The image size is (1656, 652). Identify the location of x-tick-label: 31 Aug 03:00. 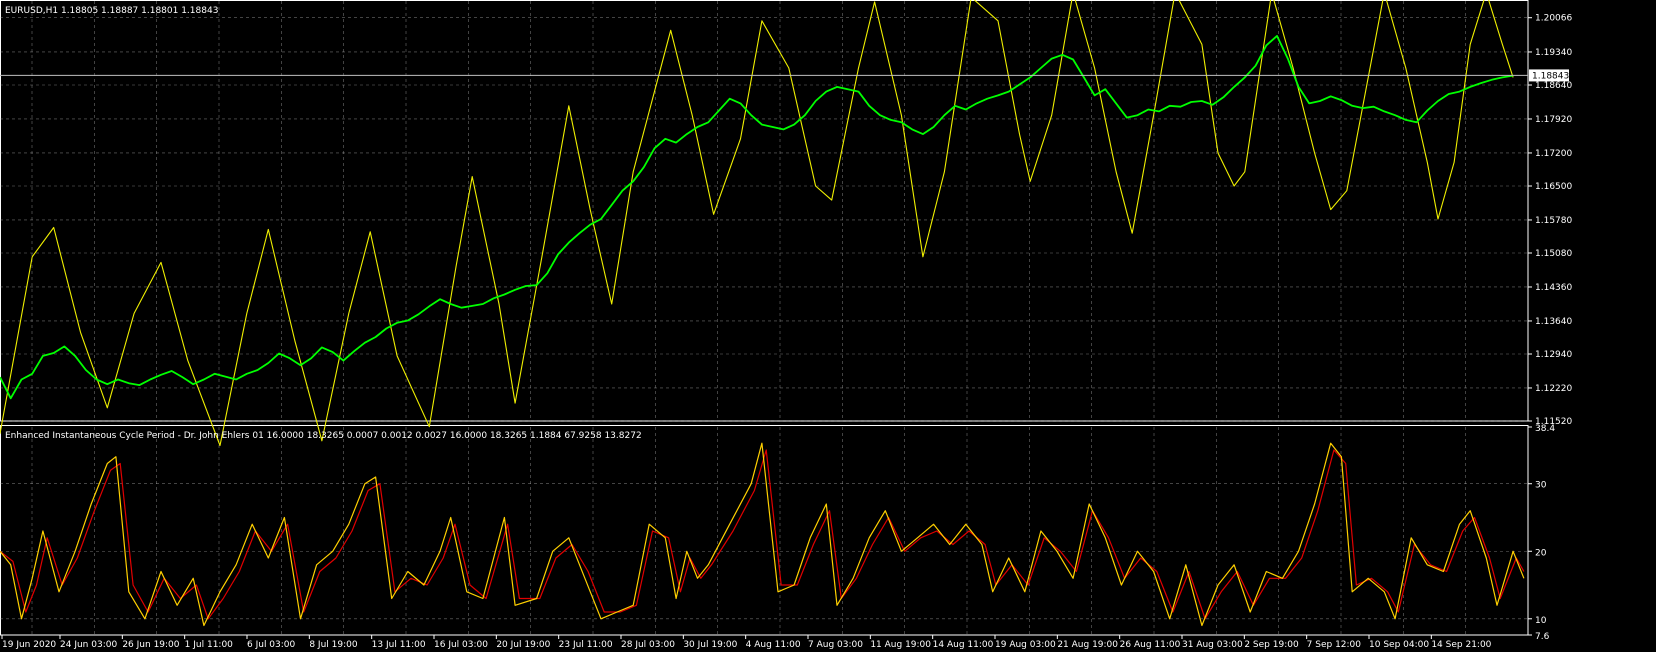
(1212, 645).